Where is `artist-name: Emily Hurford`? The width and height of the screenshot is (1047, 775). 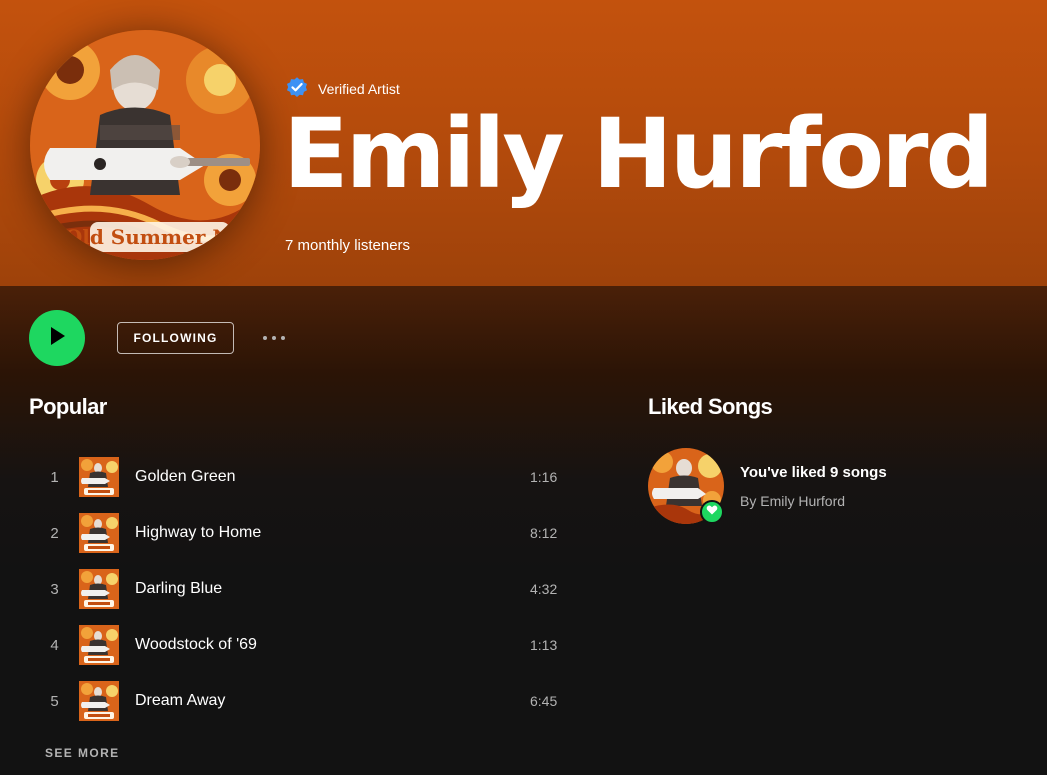 artist-name: Emily Hurford is located at coordinates (638, 154).